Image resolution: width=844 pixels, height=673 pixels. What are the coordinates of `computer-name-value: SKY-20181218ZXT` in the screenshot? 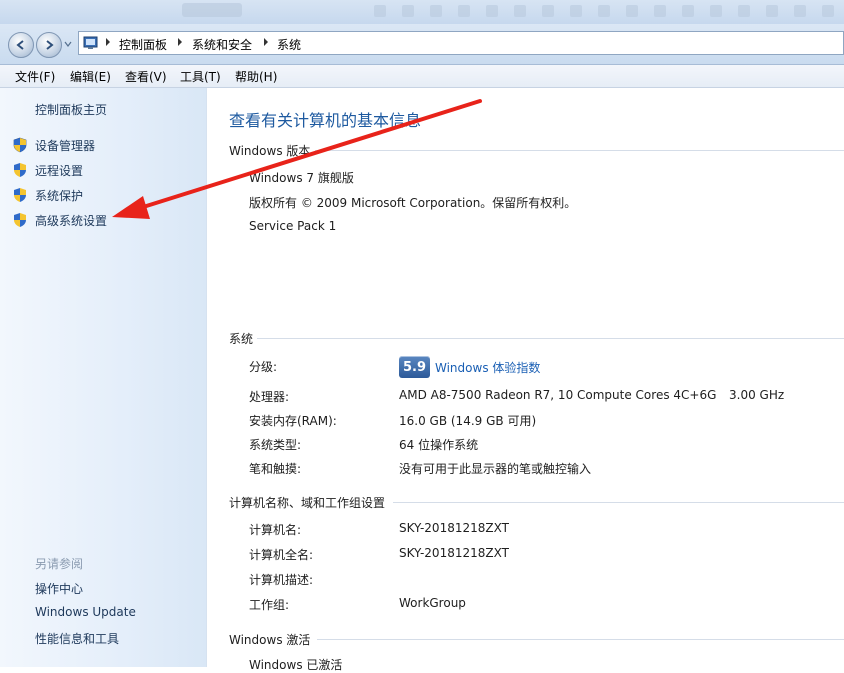 It's located at (454, 528).